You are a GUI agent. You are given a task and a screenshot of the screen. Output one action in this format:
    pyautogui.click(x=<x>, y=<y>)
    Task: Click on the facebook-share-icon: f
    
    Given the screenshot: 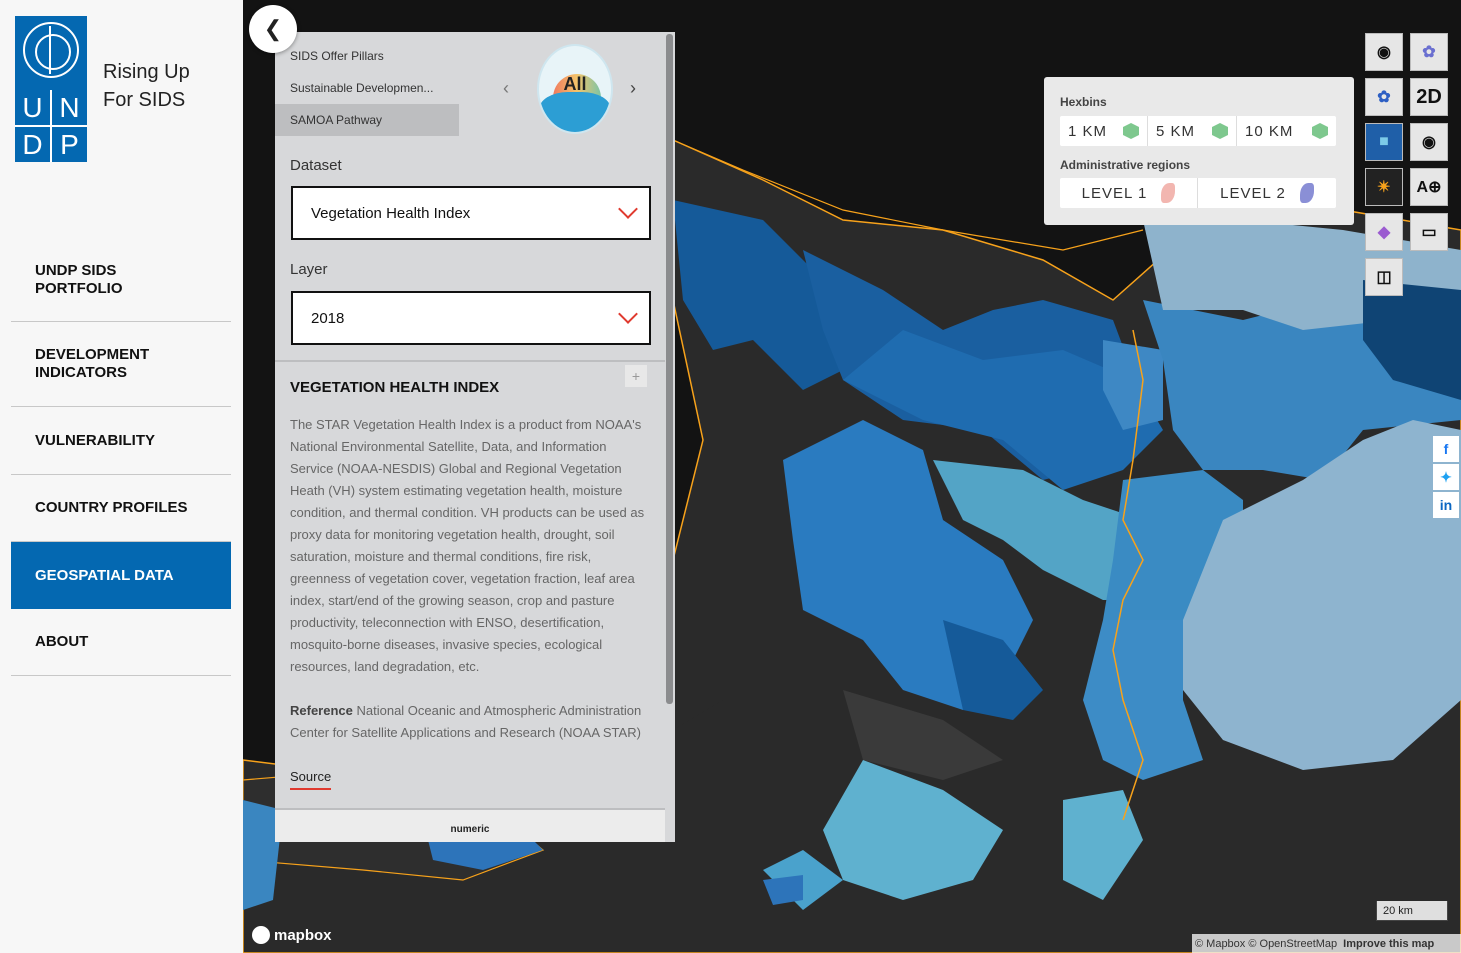 What is the action you would take?
    pyautogui.click(x=1446, y=449)
    